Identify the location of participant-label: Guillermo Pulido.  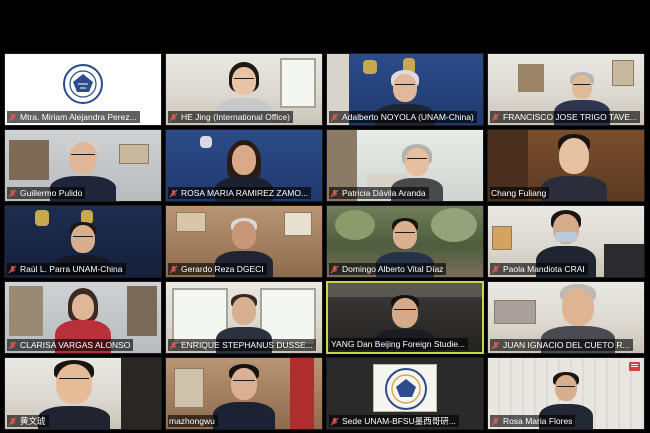
(46, 193).